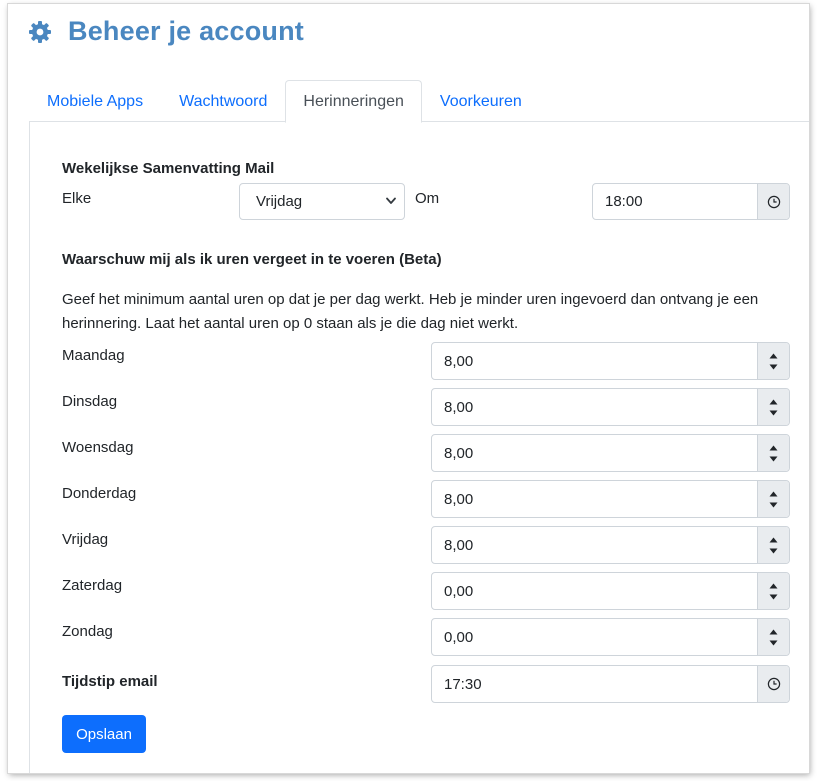 The image size is (817, 781). I want to click on at-label: Om, so click(427, 198).